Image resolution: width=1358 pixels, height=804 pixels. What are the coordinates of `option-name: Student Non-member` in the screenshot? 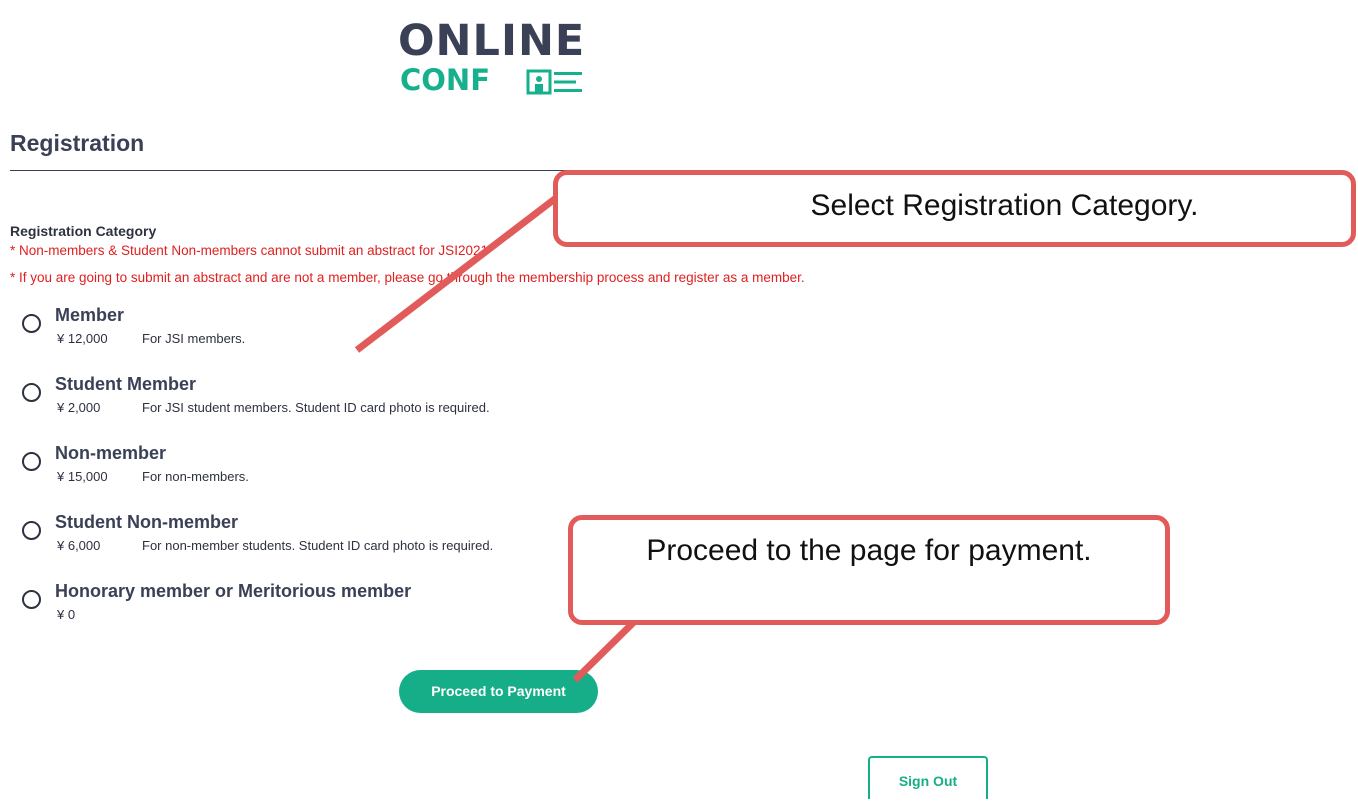 It's located at (147, 522).